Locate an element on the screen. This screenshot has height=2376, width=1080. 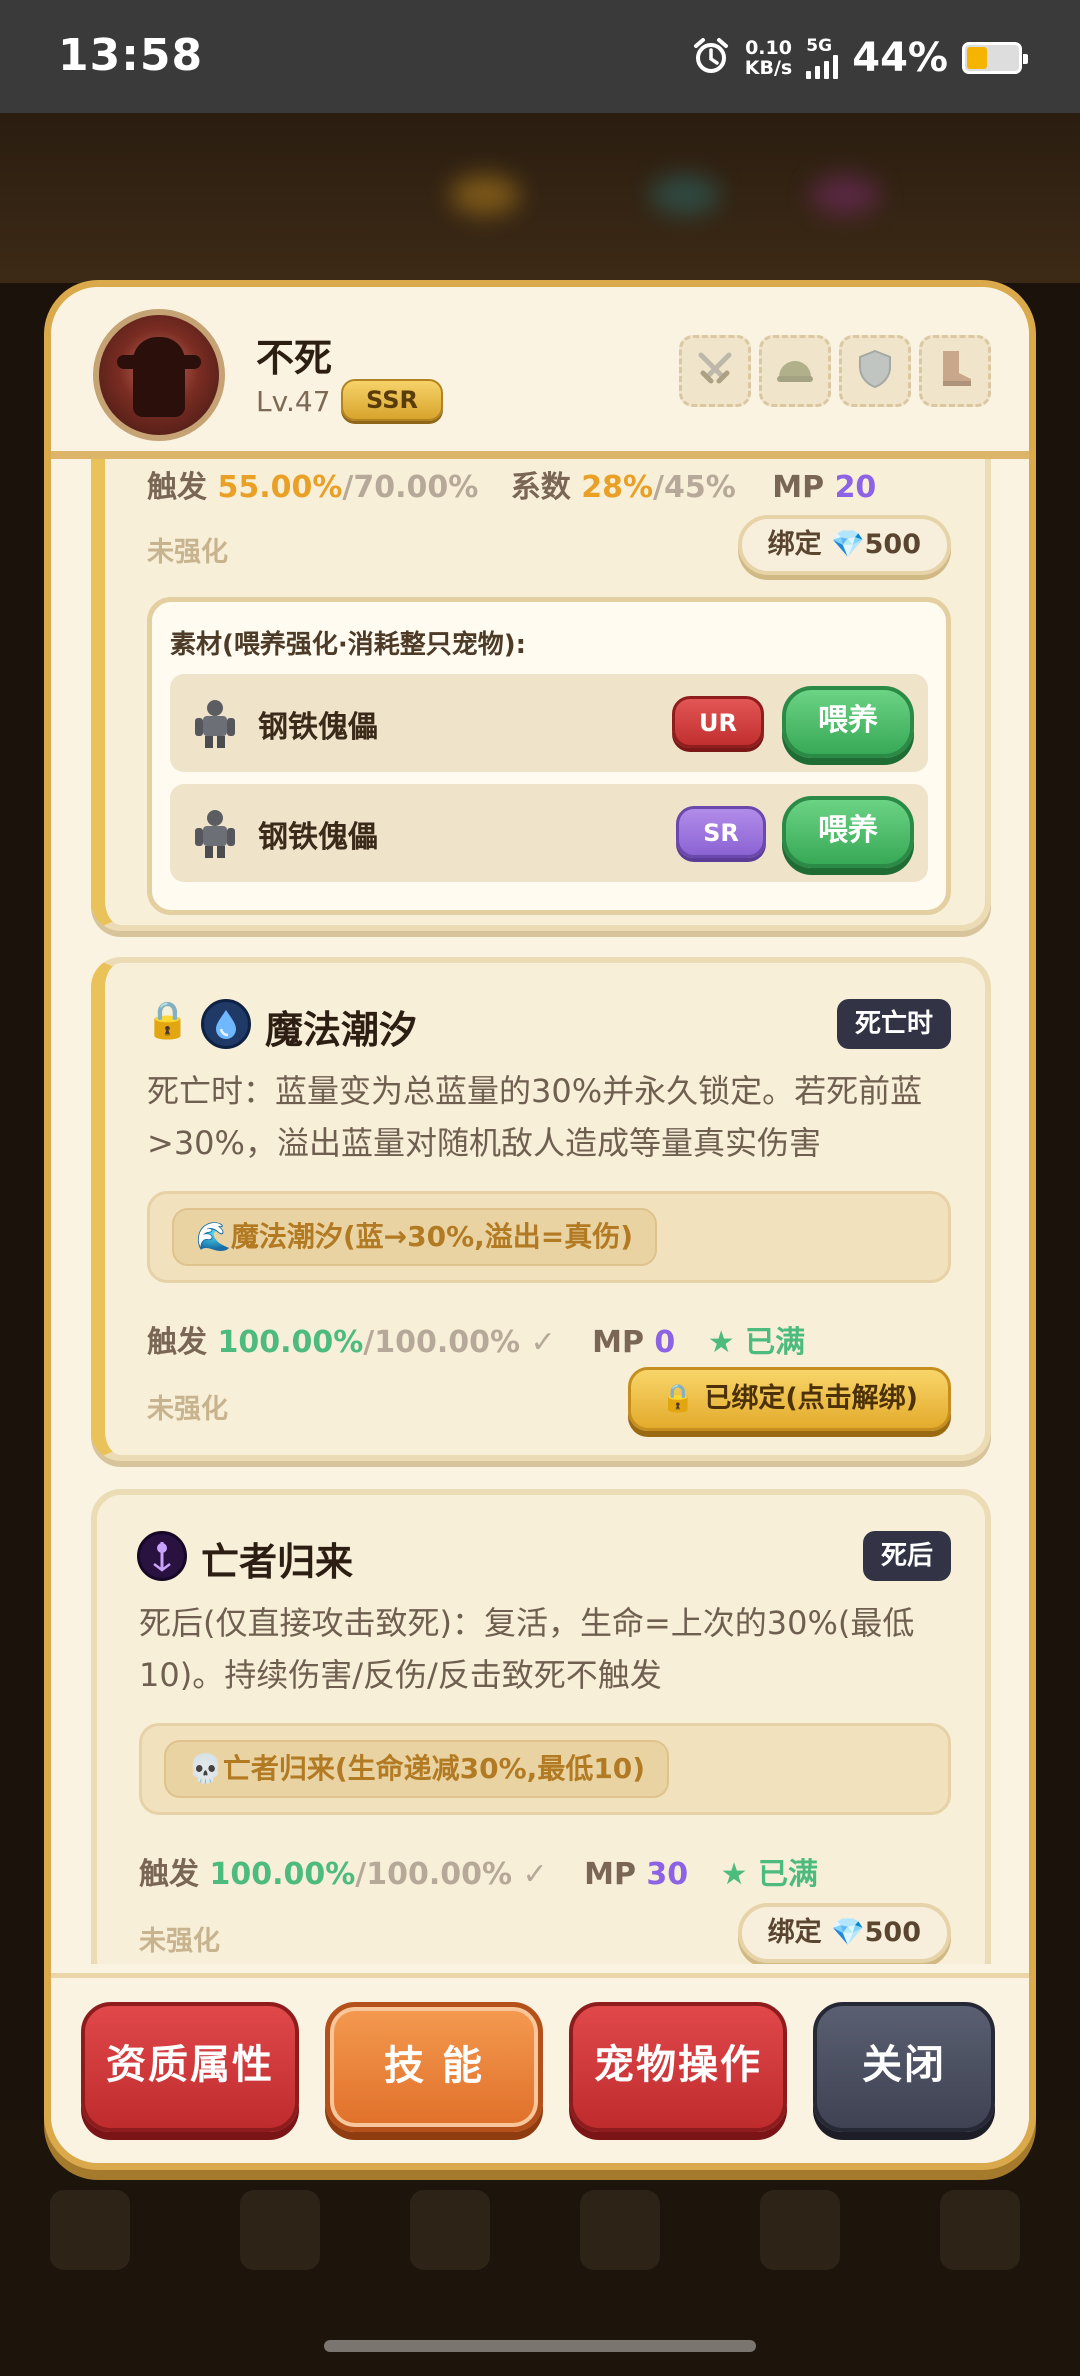
equip-slot-helmet is located at coordinates (795, 371).